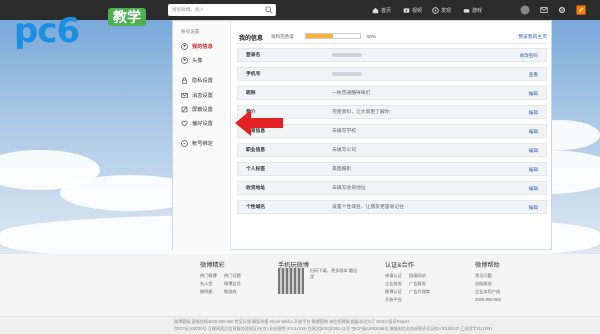 This screenshot has width=600, height=334. What do you see at coordinates (392, 74) in the screenshot?
I see `info-row: 手机号 查看` at bounding box center [392, 74].